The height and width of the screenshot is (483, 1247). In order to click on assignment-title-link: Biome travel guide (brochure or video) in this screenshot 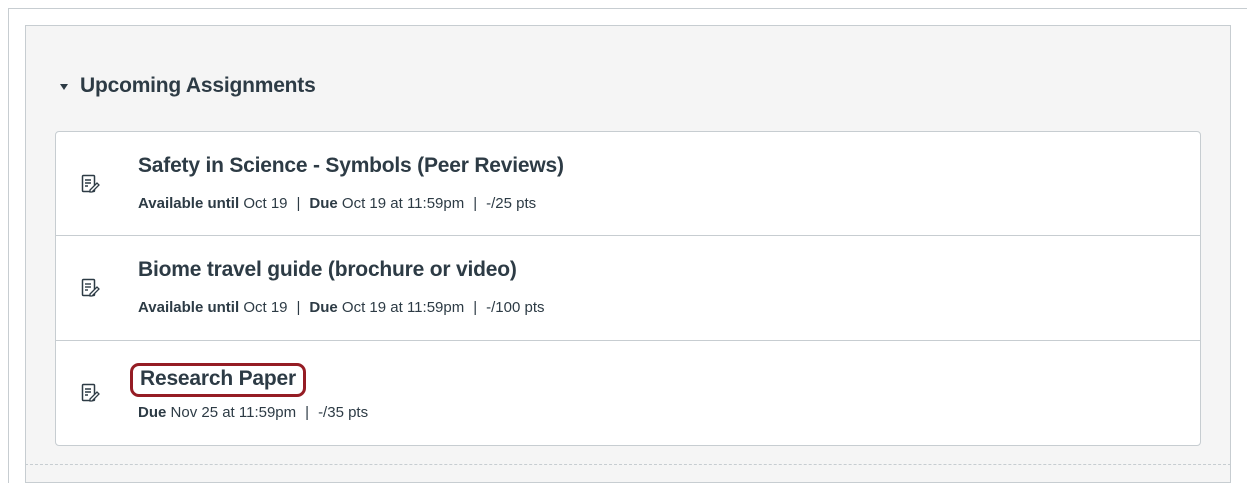, I will do `click(327, 270)`.